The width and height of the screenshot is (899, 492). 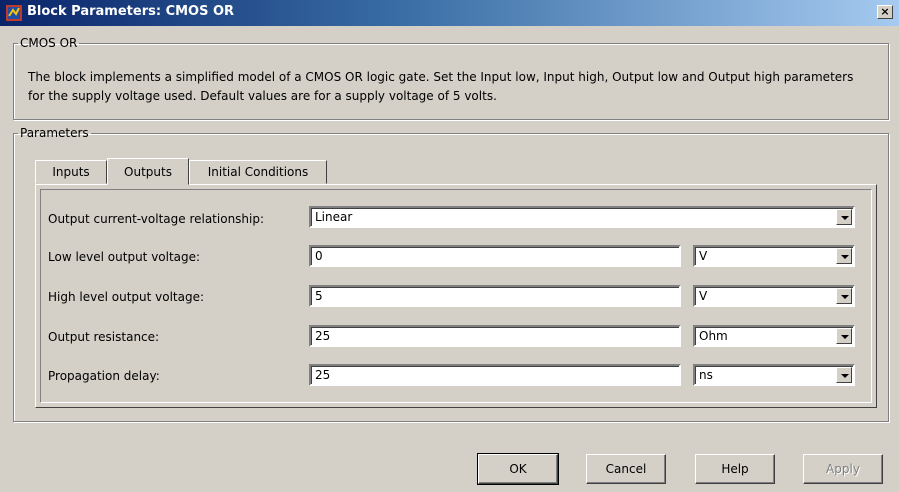 I want to click on tab-initial-conditions-label: Initial Conditions, so click(x=258, y=172).